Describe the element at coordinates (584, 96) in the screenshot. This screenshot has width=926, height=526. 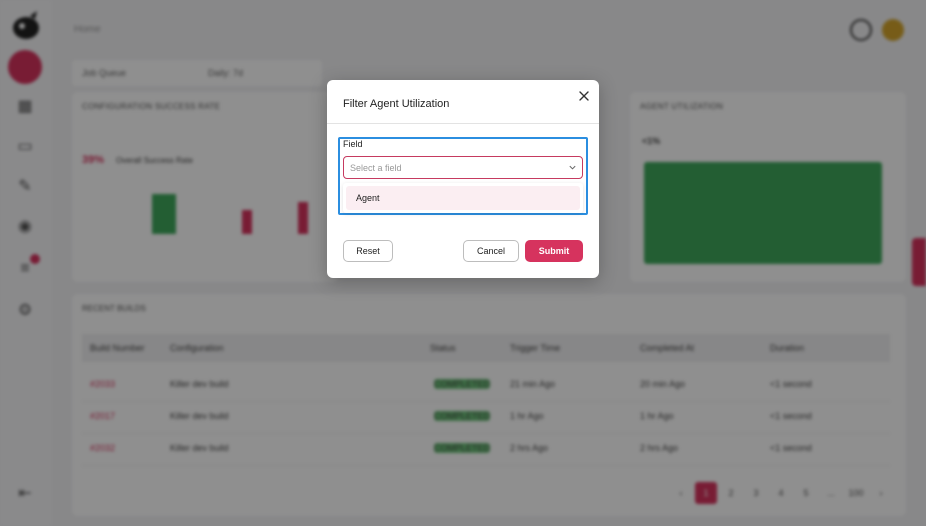
I see `close-icon` at that location.